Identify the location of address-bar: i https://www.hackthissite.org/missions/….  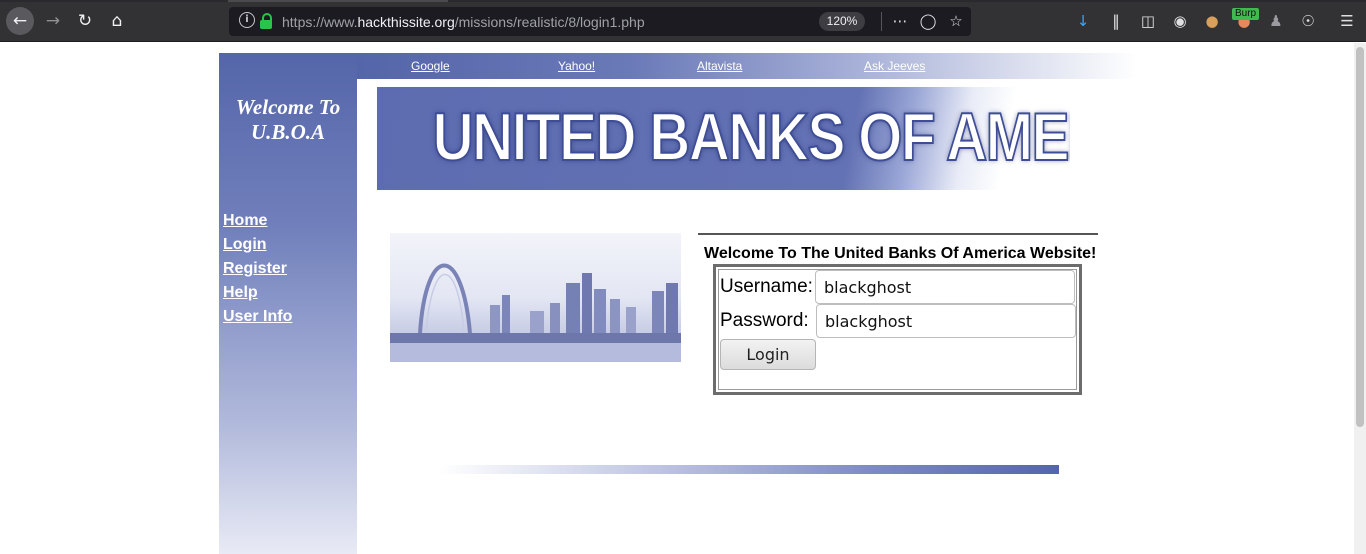
(600, 21).